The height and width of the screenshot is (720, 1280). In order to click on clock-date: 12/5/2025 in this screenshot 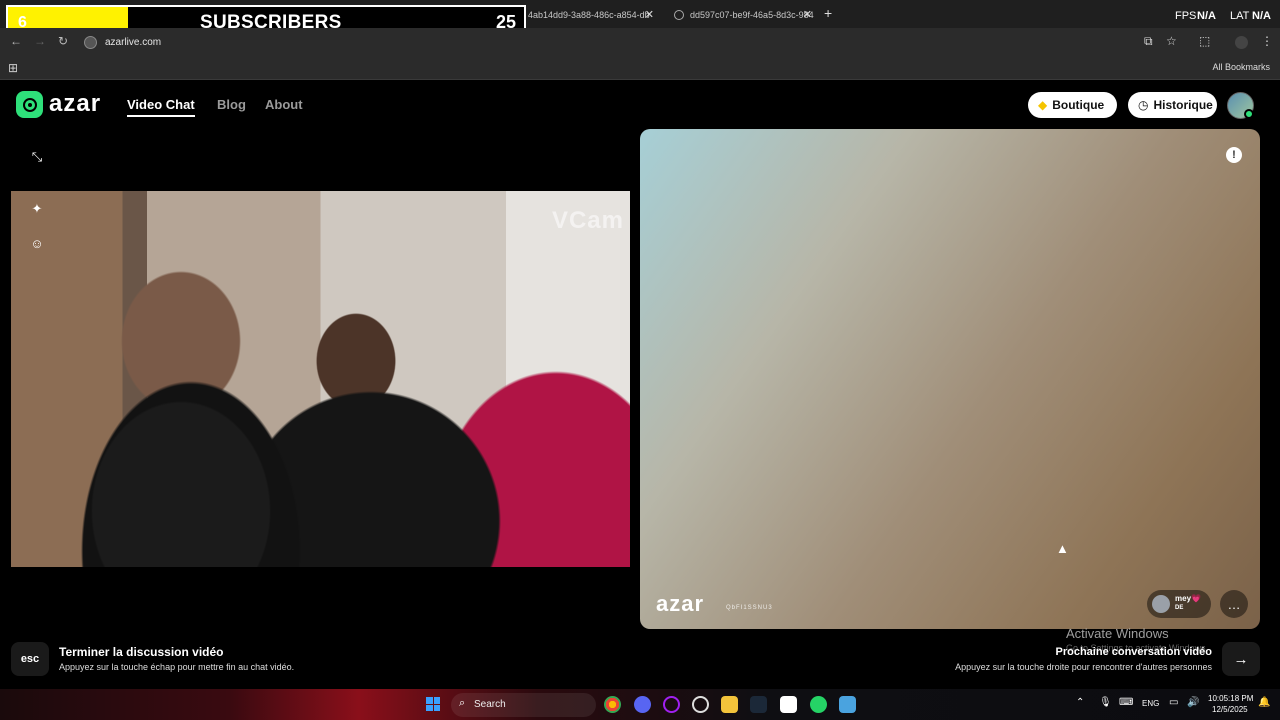, I will do `click(1230, 709)`.